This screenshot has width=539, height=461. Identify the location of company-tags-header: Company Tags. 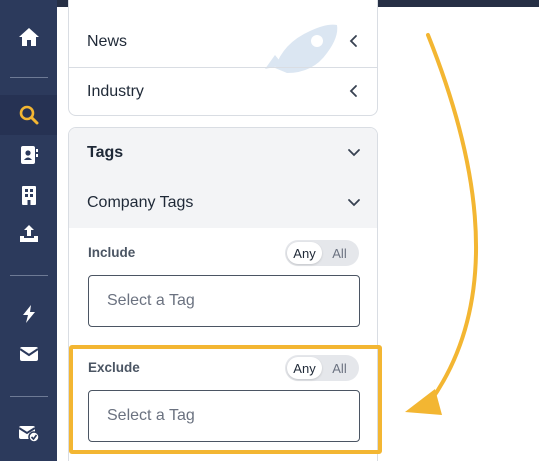
(223, 203).